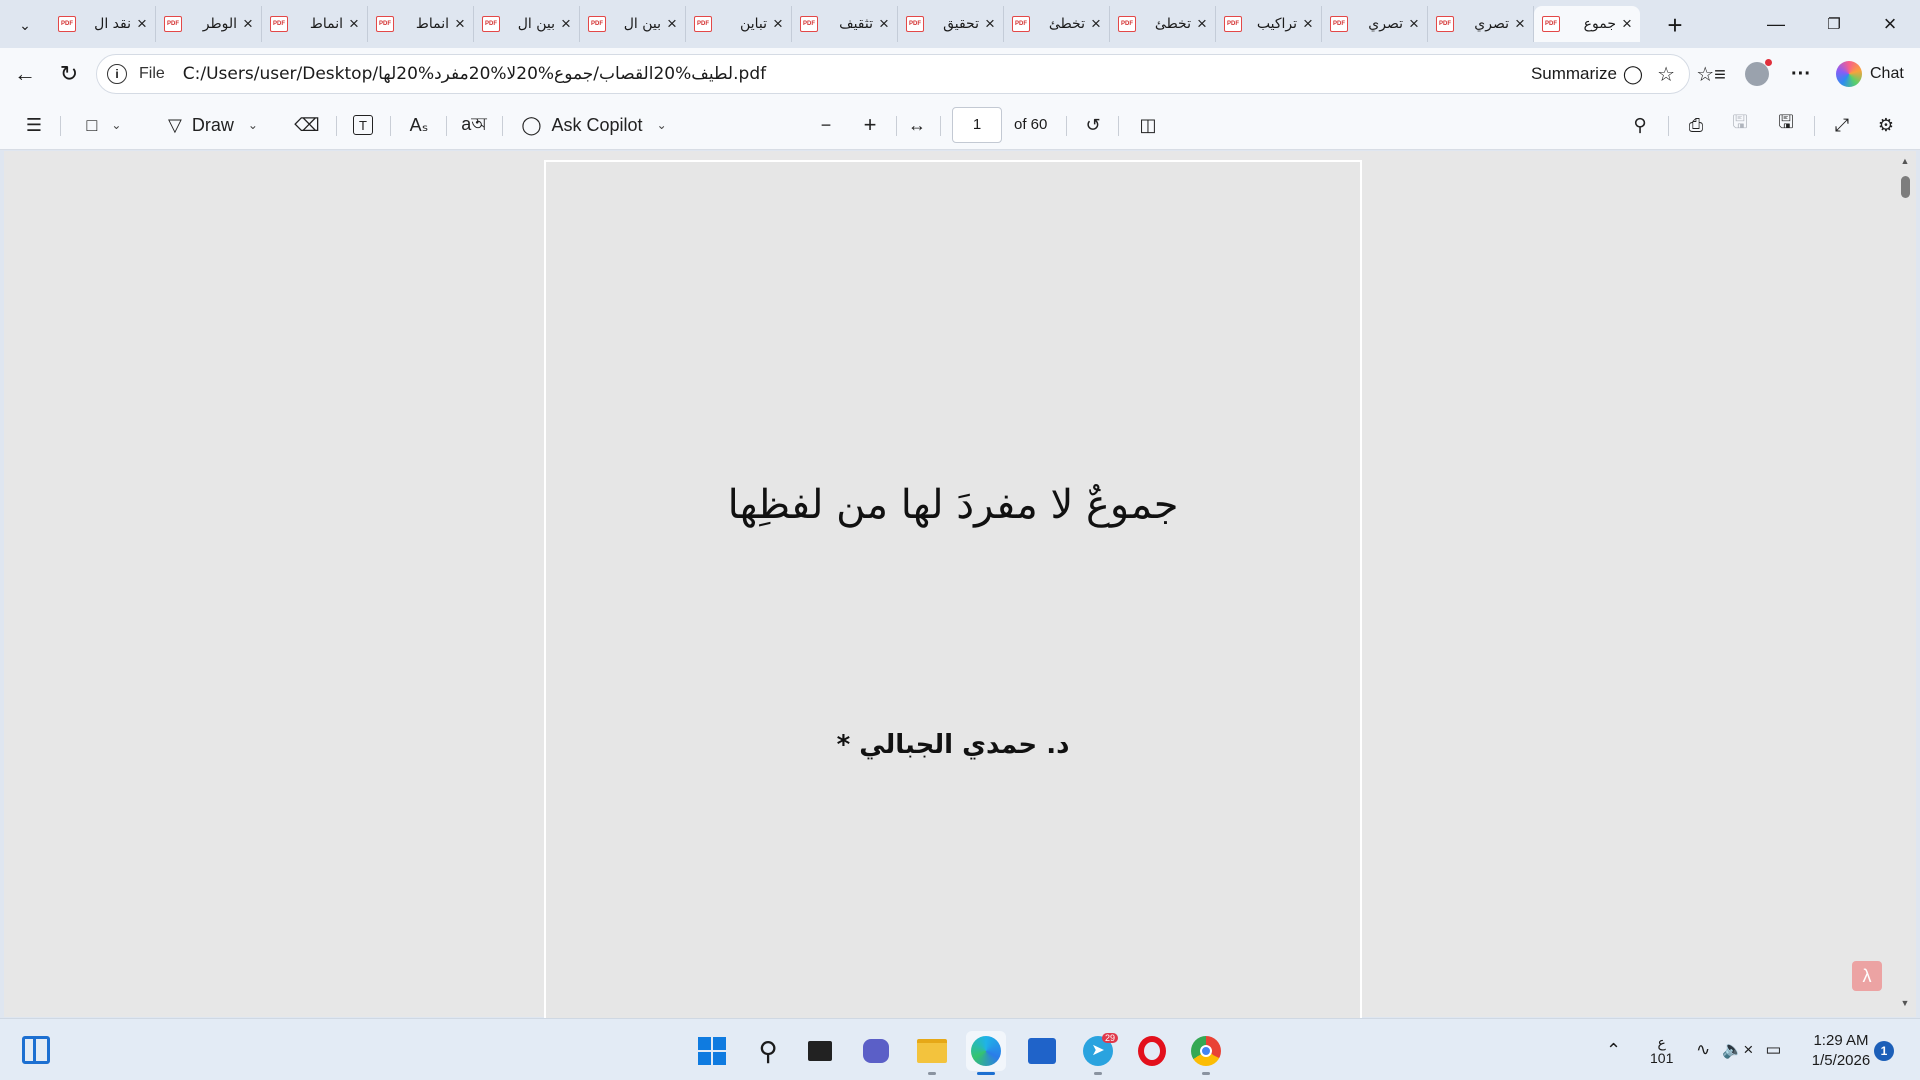 This screenshot has height=1080, width=1920. I want to click on new-tab-button: +, so click(1675, 25).